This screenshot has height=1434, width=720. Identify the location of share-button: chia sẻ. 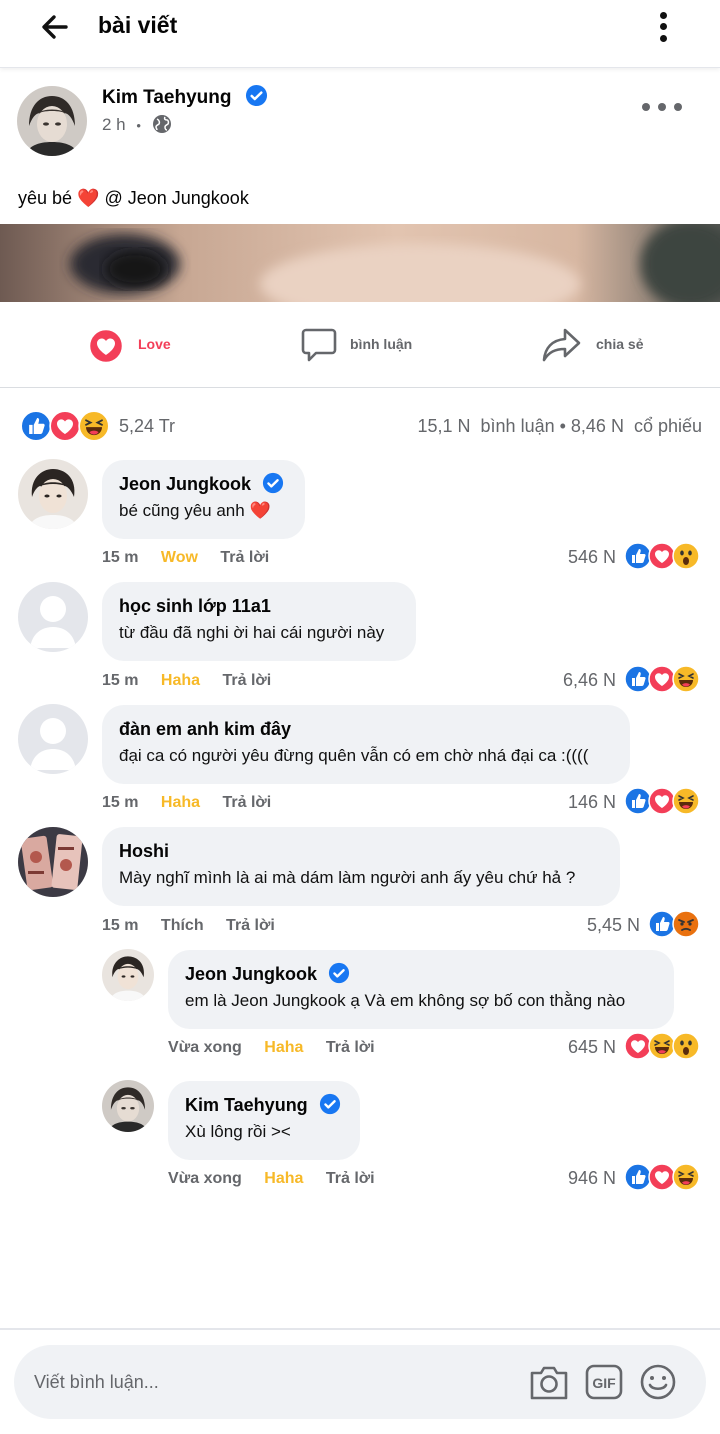
(596, 345).